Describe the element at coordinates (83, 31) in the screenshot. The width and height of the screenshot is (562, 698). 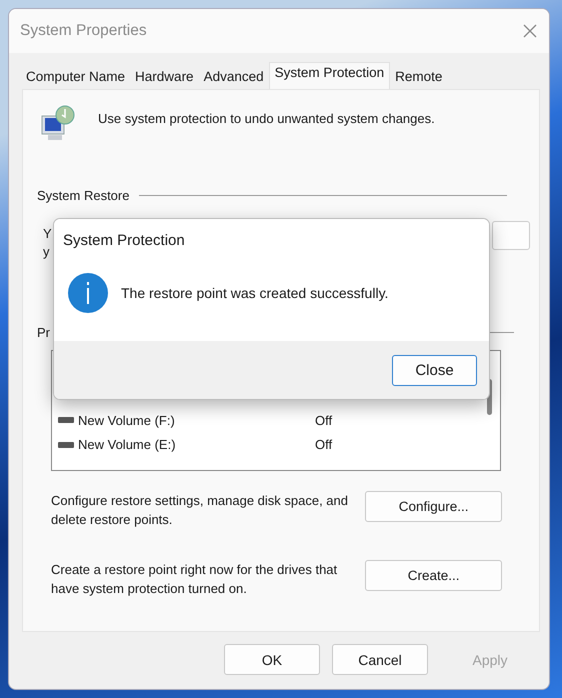
I see `window-title: System Properties` at that location.